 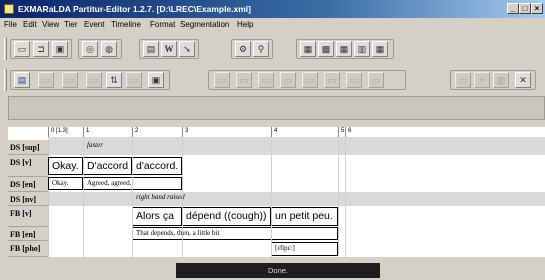 I want to click on event-tool4-icon: ▭, so click(x=288, y=80).